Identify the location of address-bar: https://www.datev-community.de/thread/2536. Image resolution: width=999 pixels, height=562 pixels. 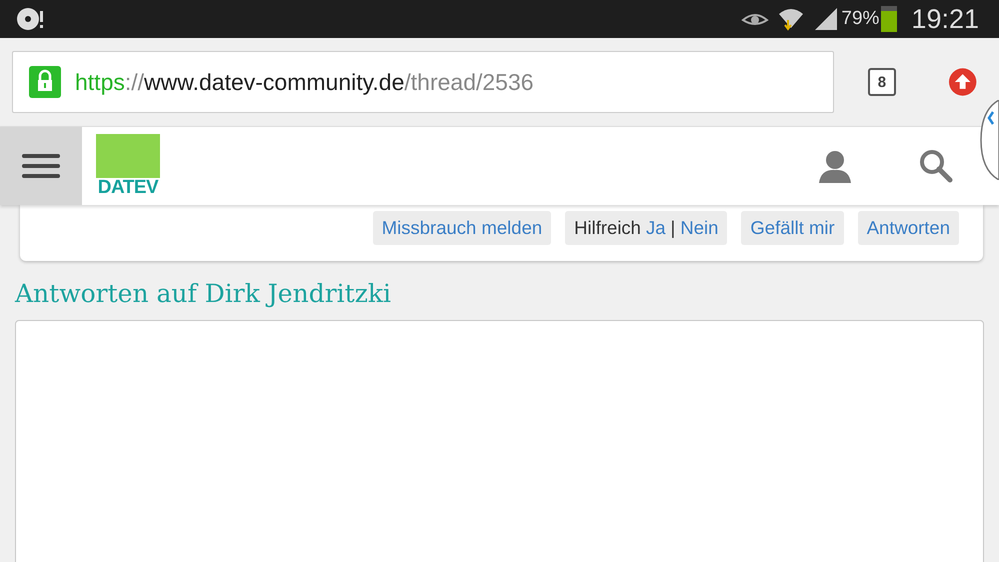
(423, 82).